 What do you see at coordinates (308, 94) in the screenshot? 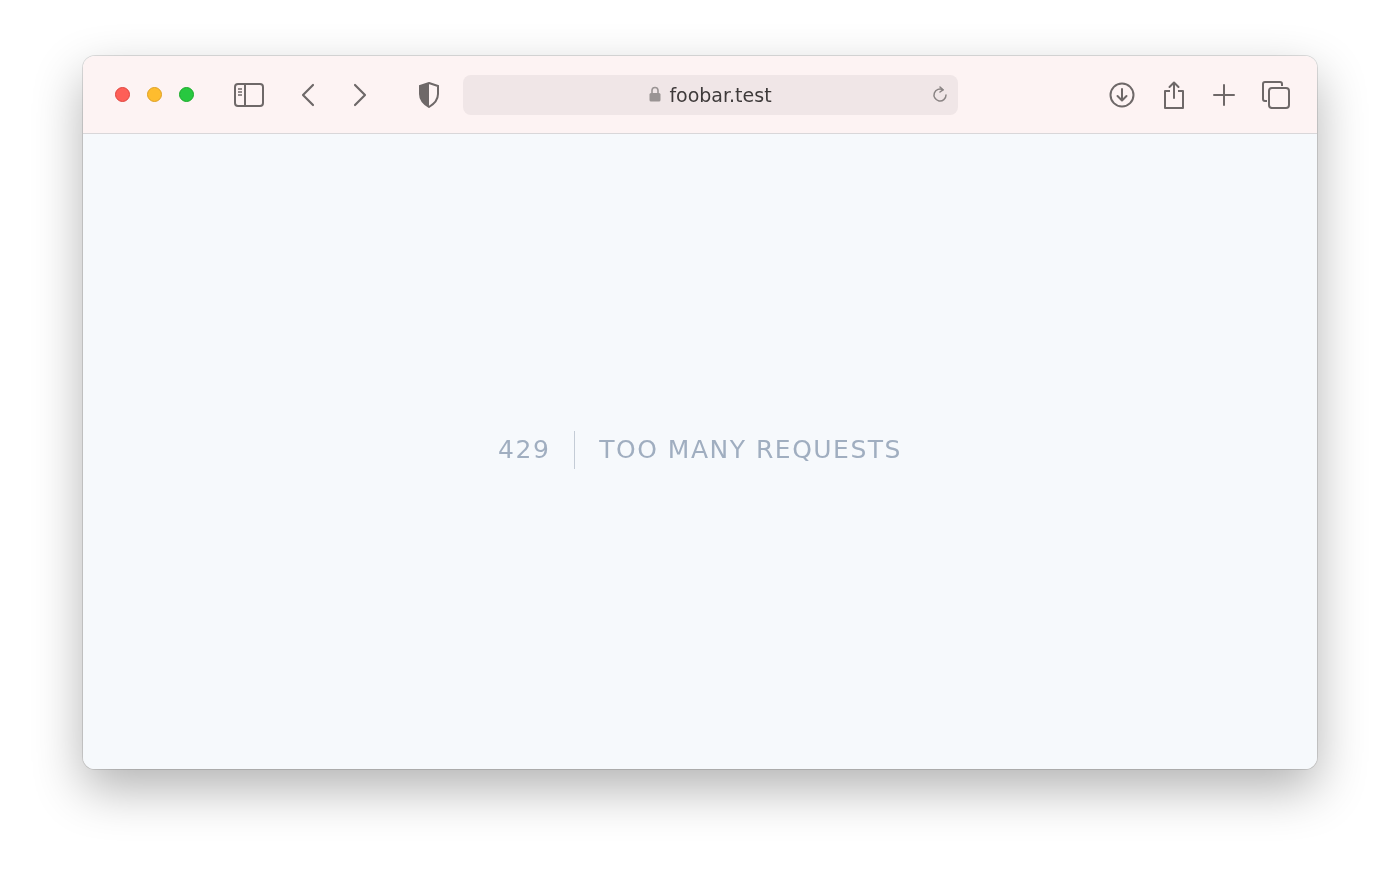
I see `back-icon` at bounding box center [308, 94].